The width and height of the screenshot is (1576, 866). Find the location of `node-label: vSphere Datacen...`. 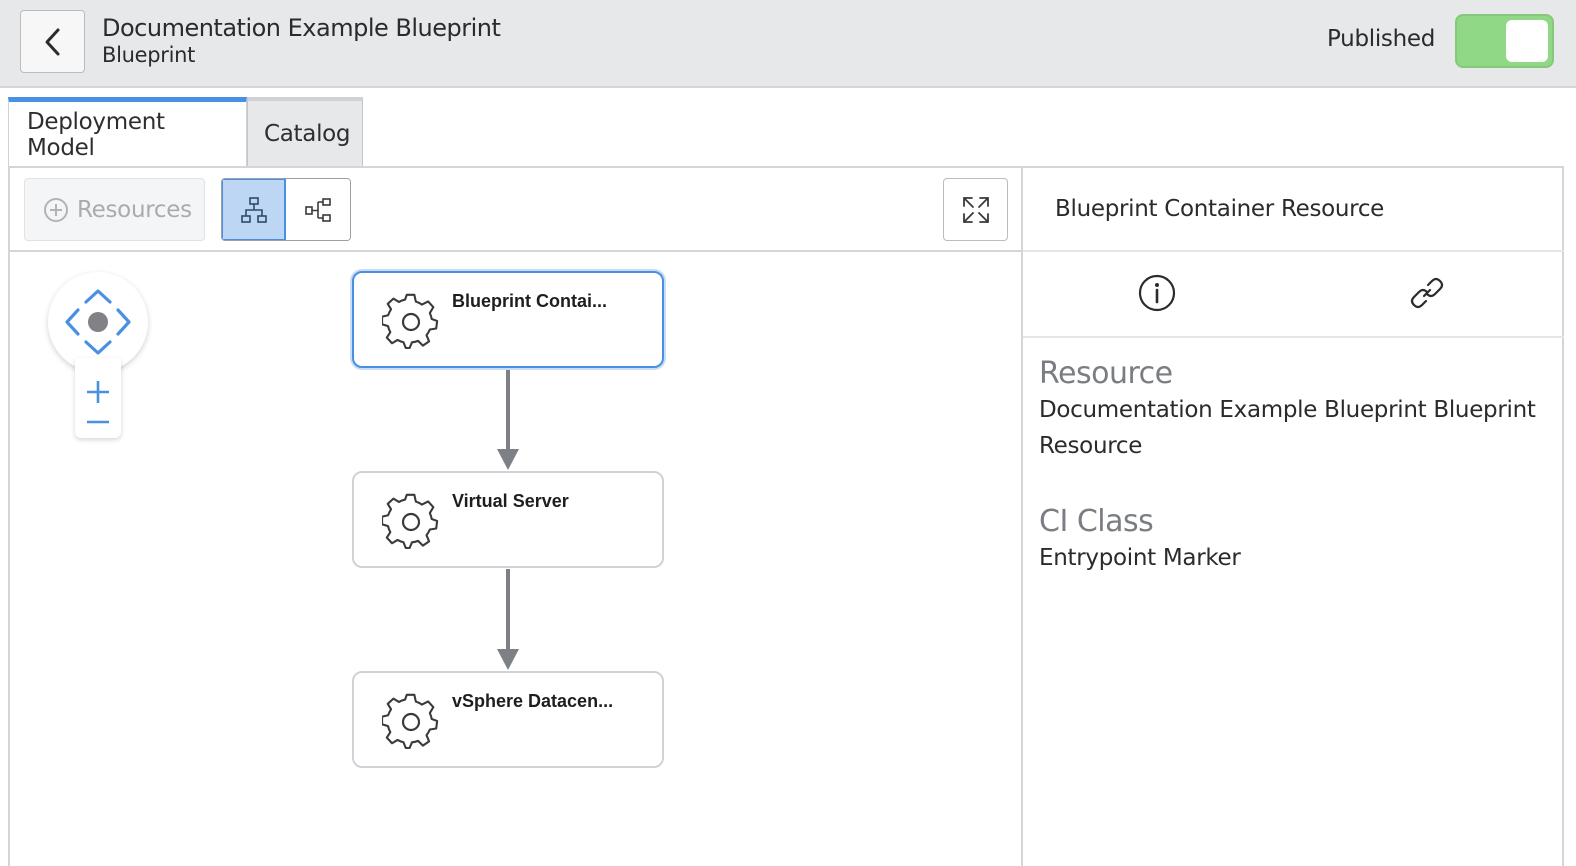

node-label: vSphere Datacen... is located at coordinates (533, 701).